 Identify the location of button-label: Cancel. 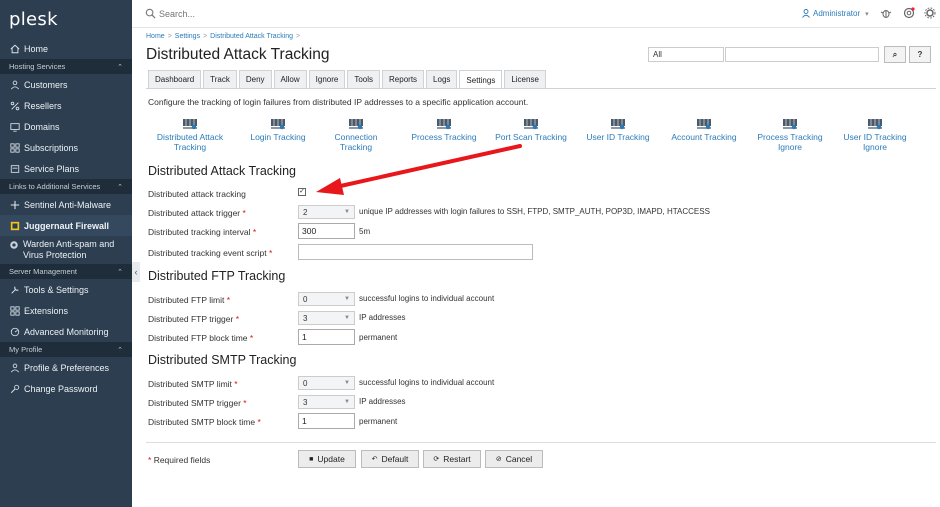
(519, 459).